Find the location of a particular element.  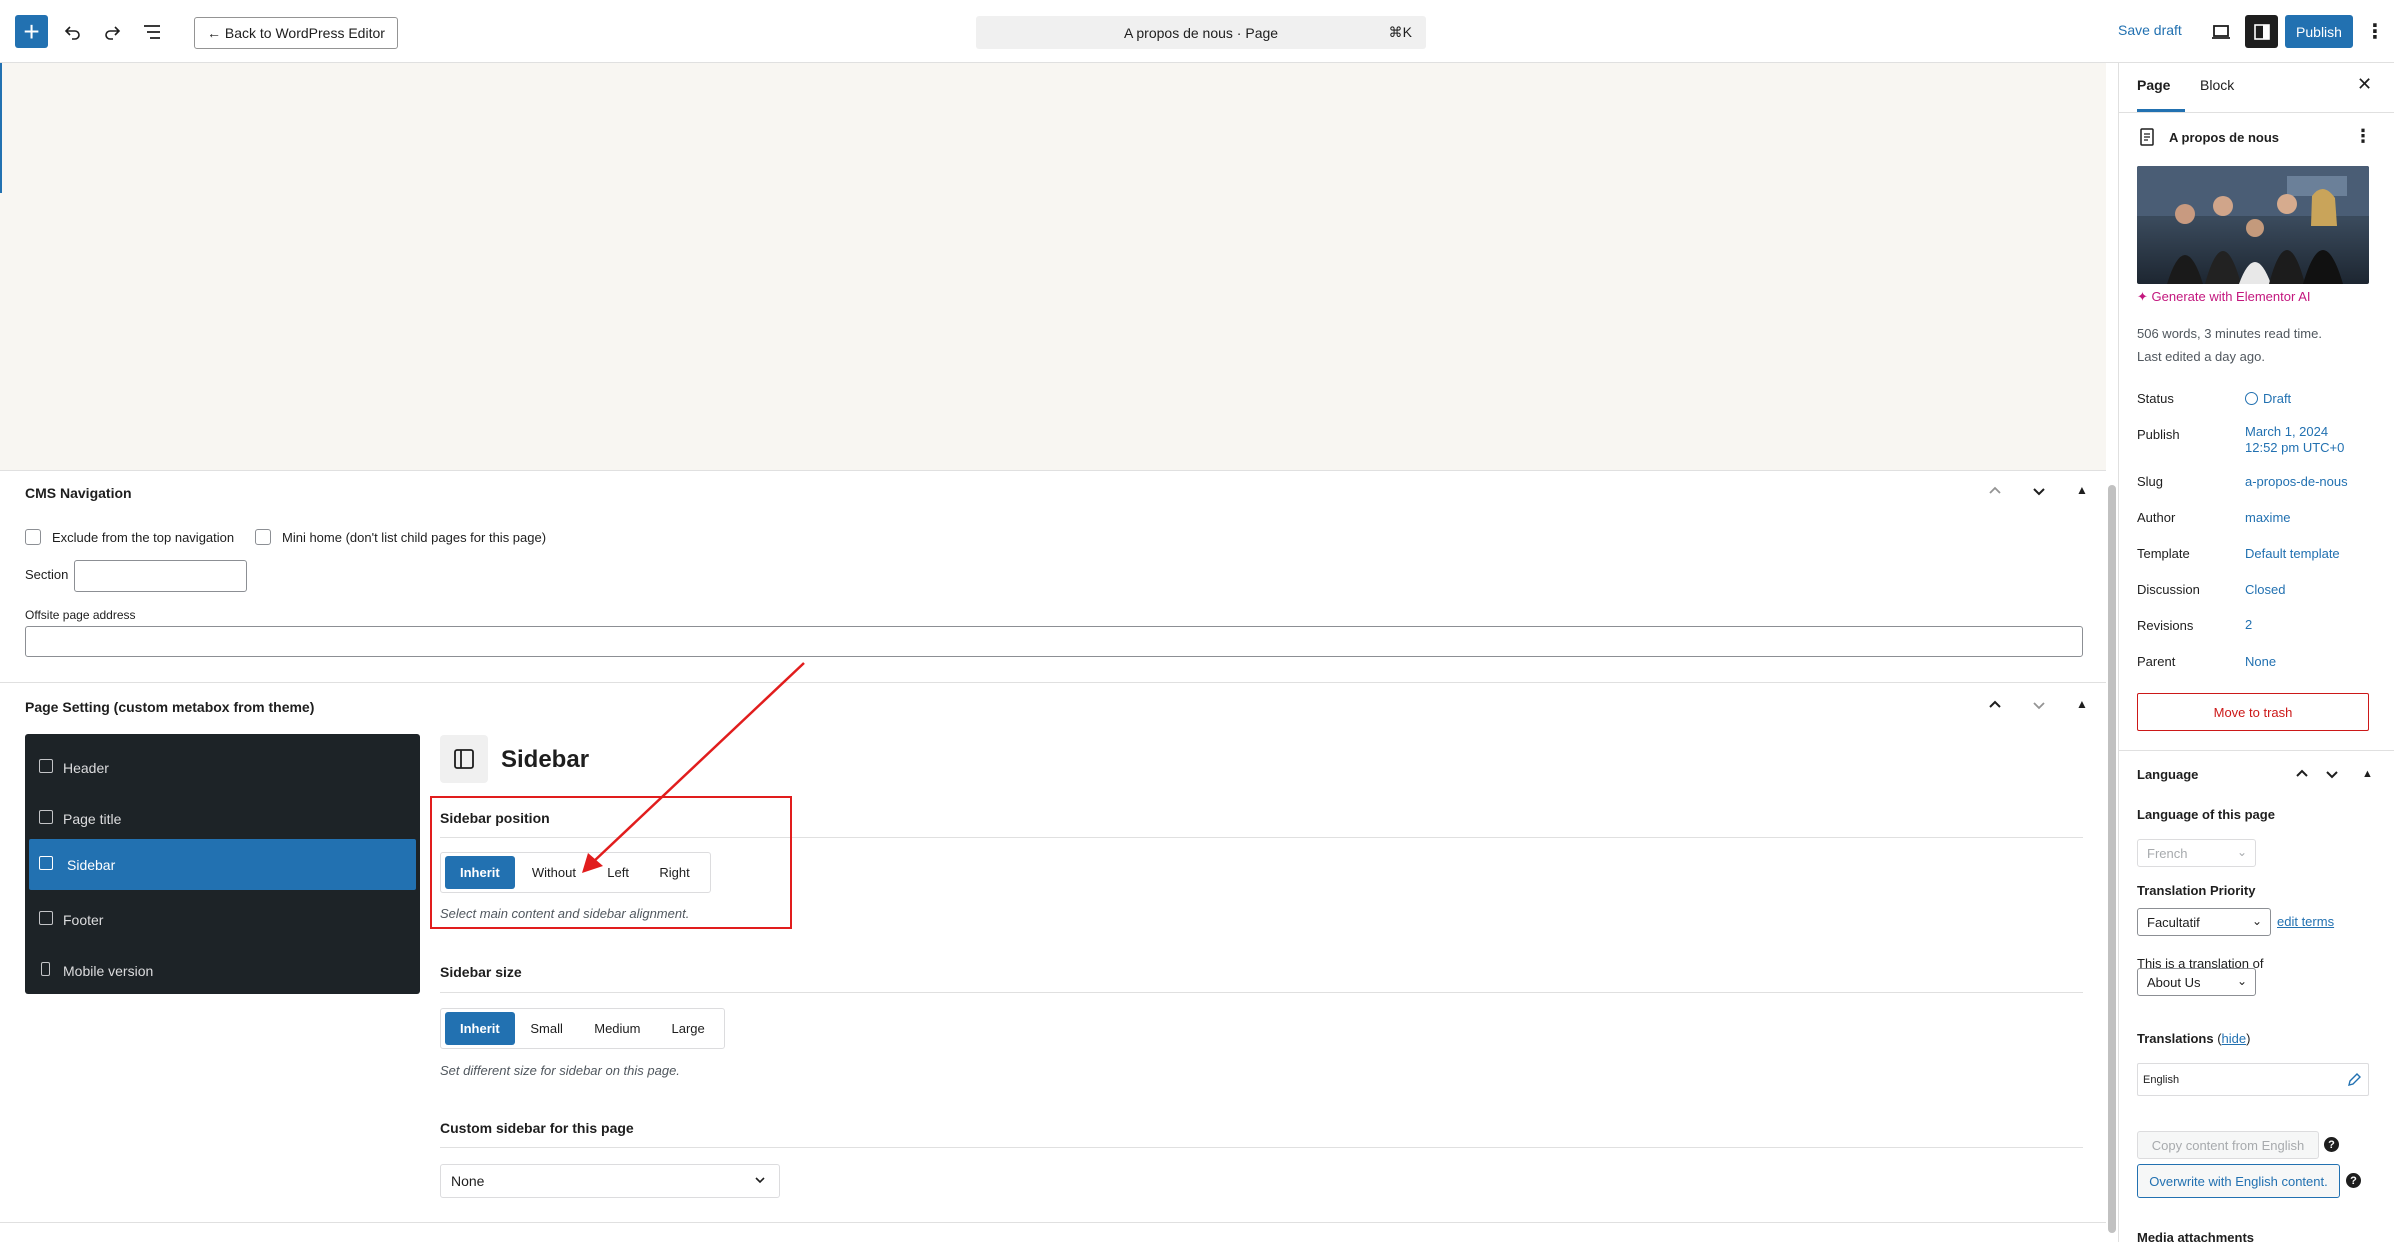

language-value: French is located at coordinates (2167, 853).